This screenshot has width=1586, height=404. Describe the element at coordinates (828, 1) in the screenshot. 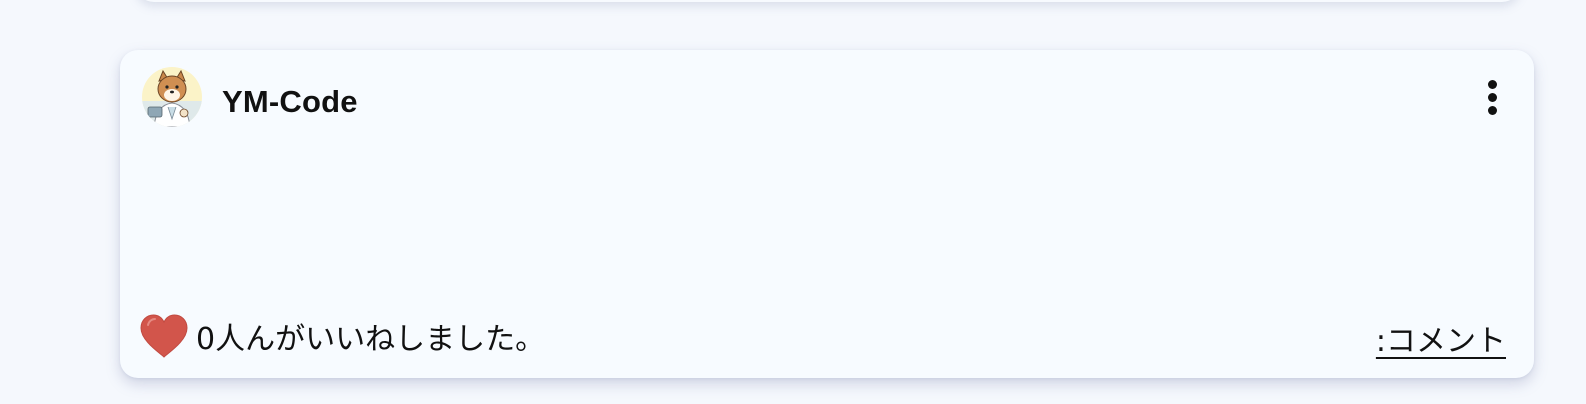

I see `previous-post-card` at that location.